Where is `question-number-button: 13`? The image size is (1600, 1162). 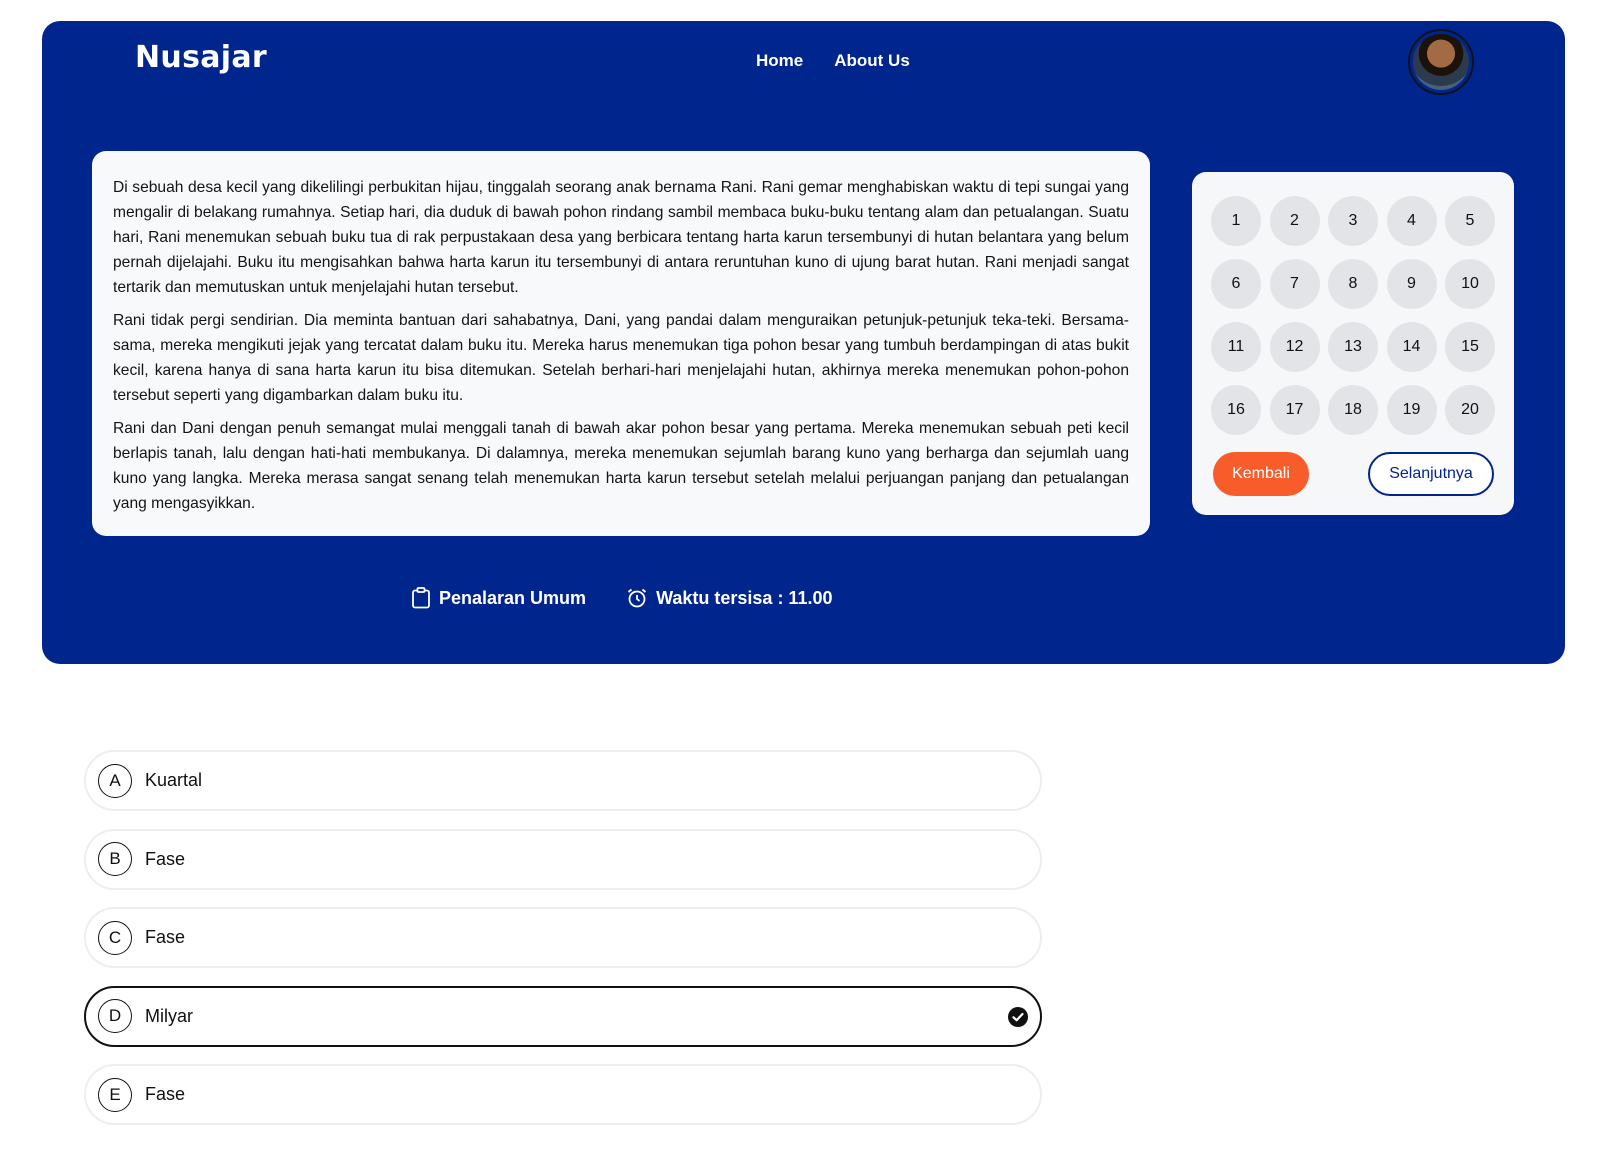
question-number-button: 13 is located at coordinates (1353, 347).